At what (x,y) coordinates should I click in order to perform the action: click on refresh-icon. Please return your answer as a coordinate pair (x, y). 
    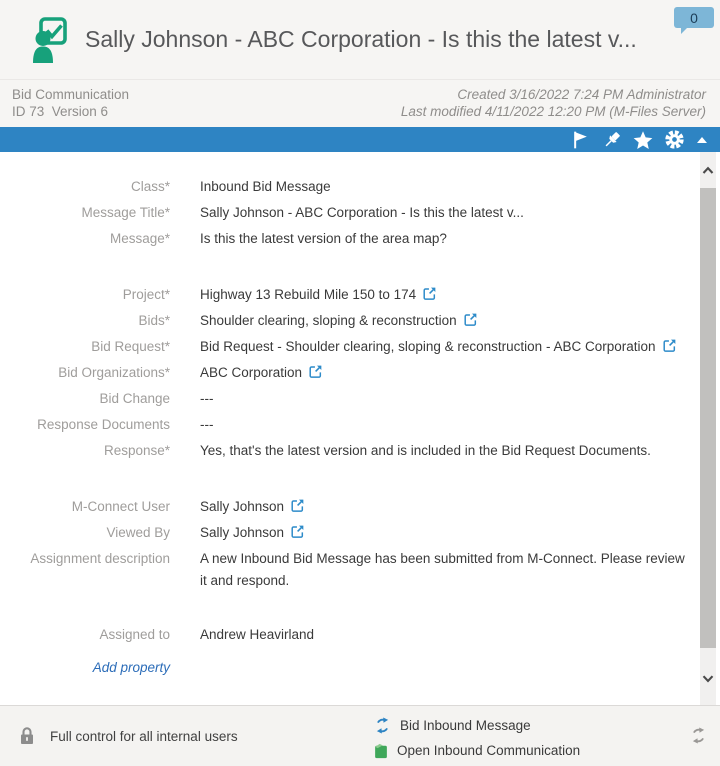
    Looking at the image, I should click on (698, 738).